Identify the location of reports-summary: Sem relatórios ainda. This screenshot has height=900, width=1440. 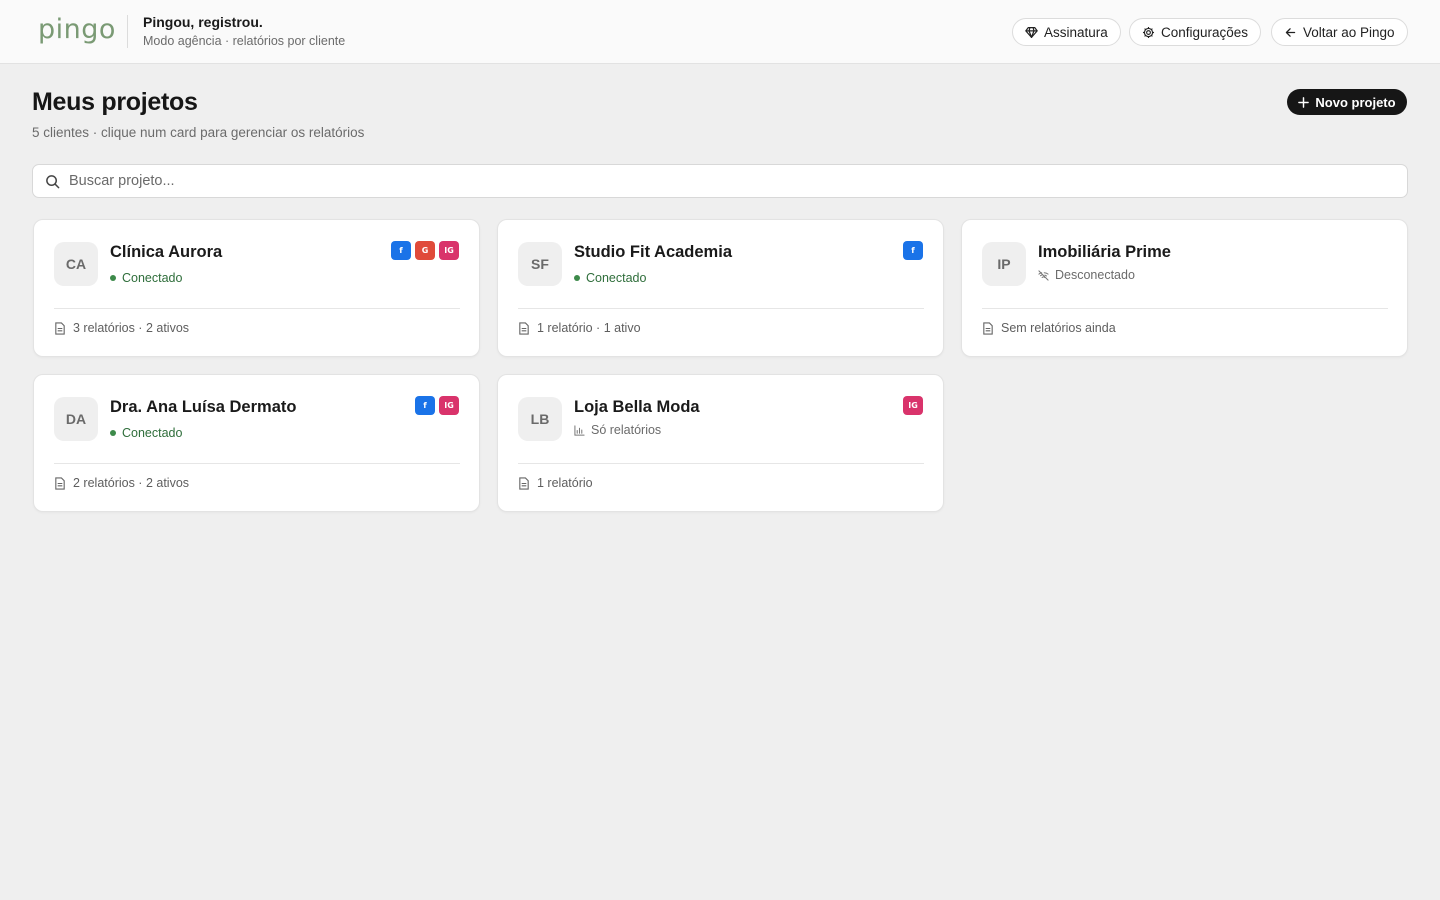
(1049, 328).